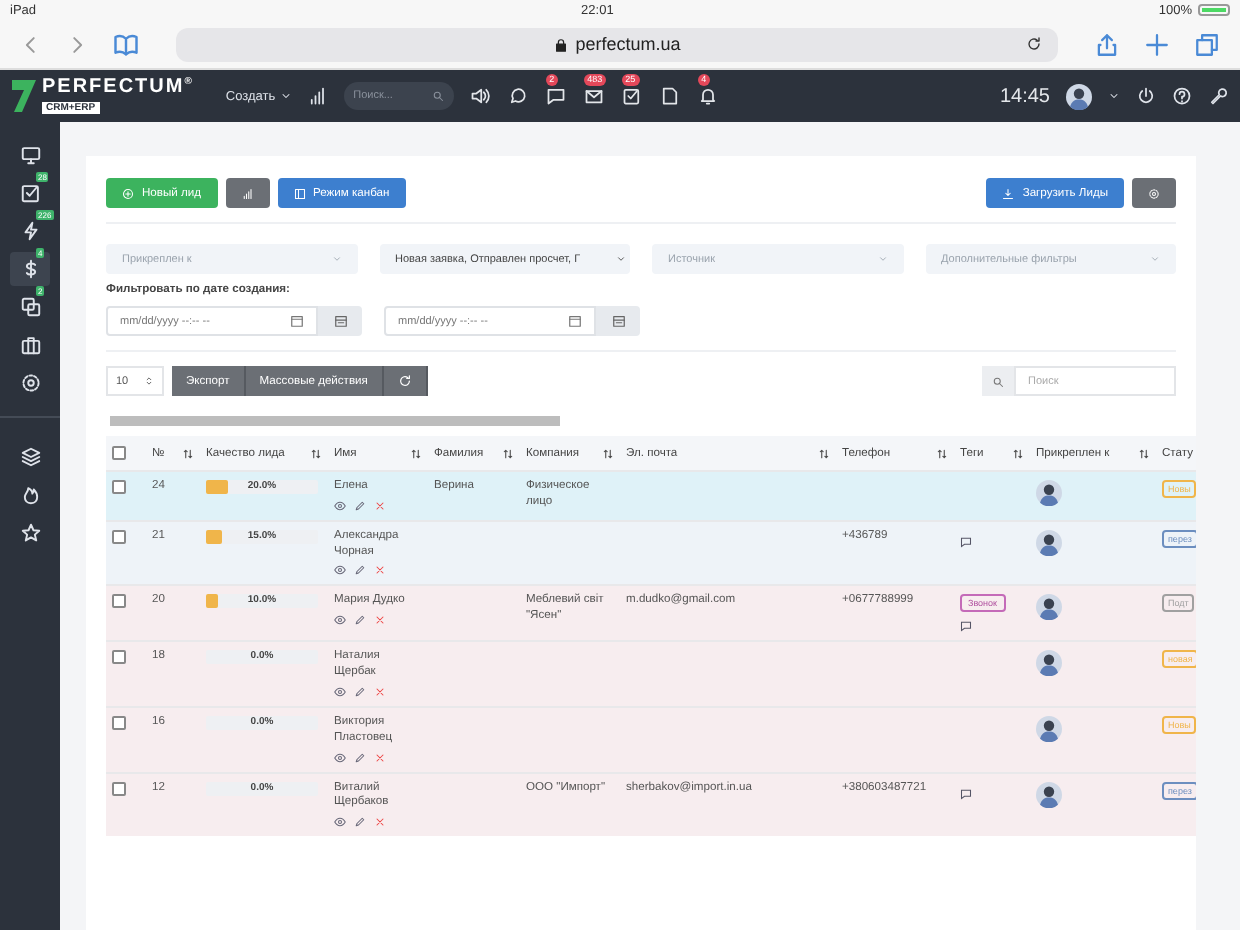 The width and height of the screenshot is (1240, 930). What do you see at coordinates (555, 96) in the screenshot?
I see `message-icon` at bounding box center [555, 96].